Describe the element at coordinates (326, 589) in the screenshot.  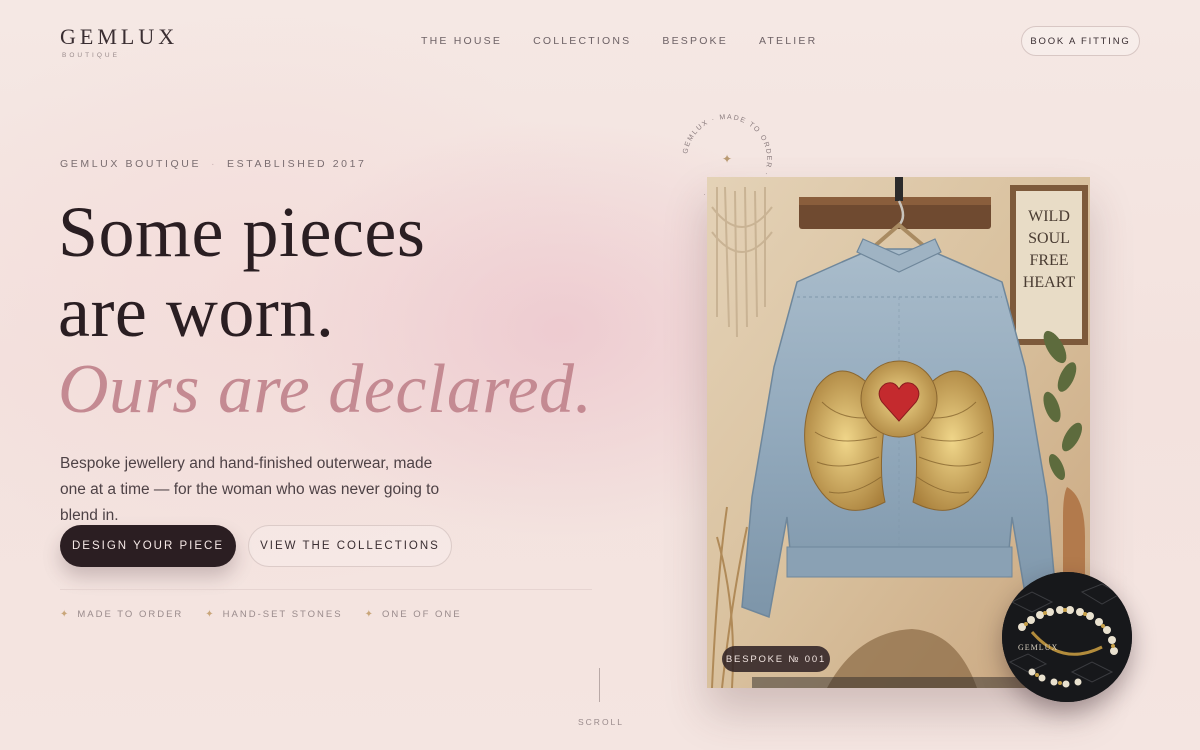
I see `hero-divider` at that location.